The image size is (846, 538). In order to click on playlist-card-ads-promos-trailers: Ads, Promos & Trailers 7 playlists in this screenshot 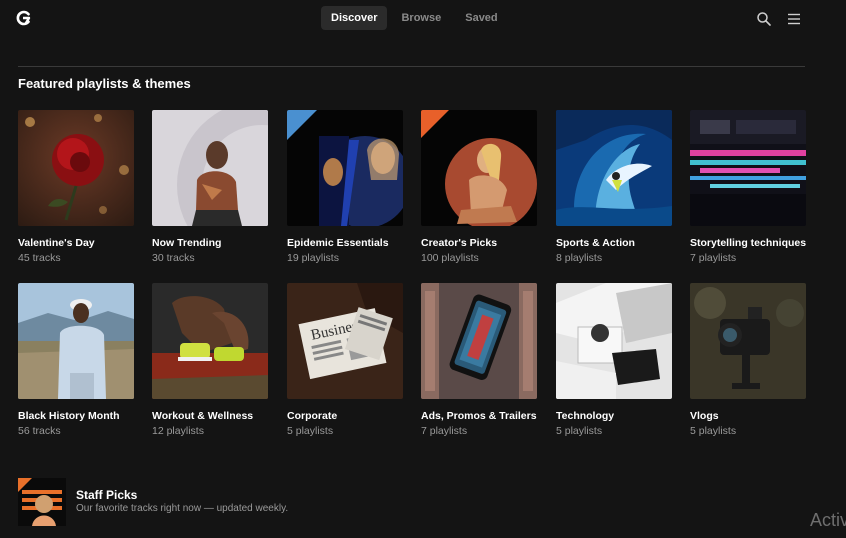, I will do `click(479, 360)`.